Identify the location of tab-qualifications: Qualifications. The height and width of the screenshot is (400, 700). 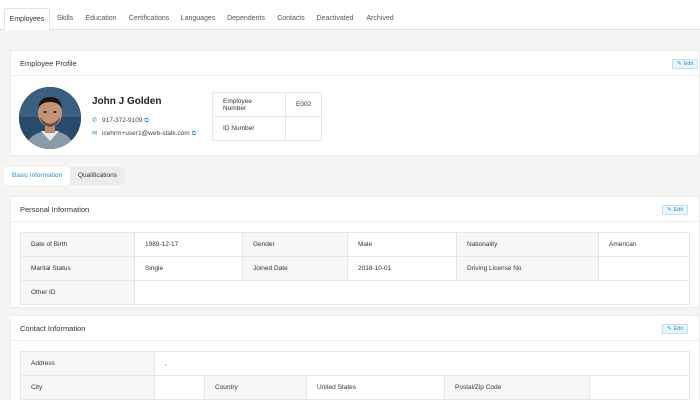
(98, 176).